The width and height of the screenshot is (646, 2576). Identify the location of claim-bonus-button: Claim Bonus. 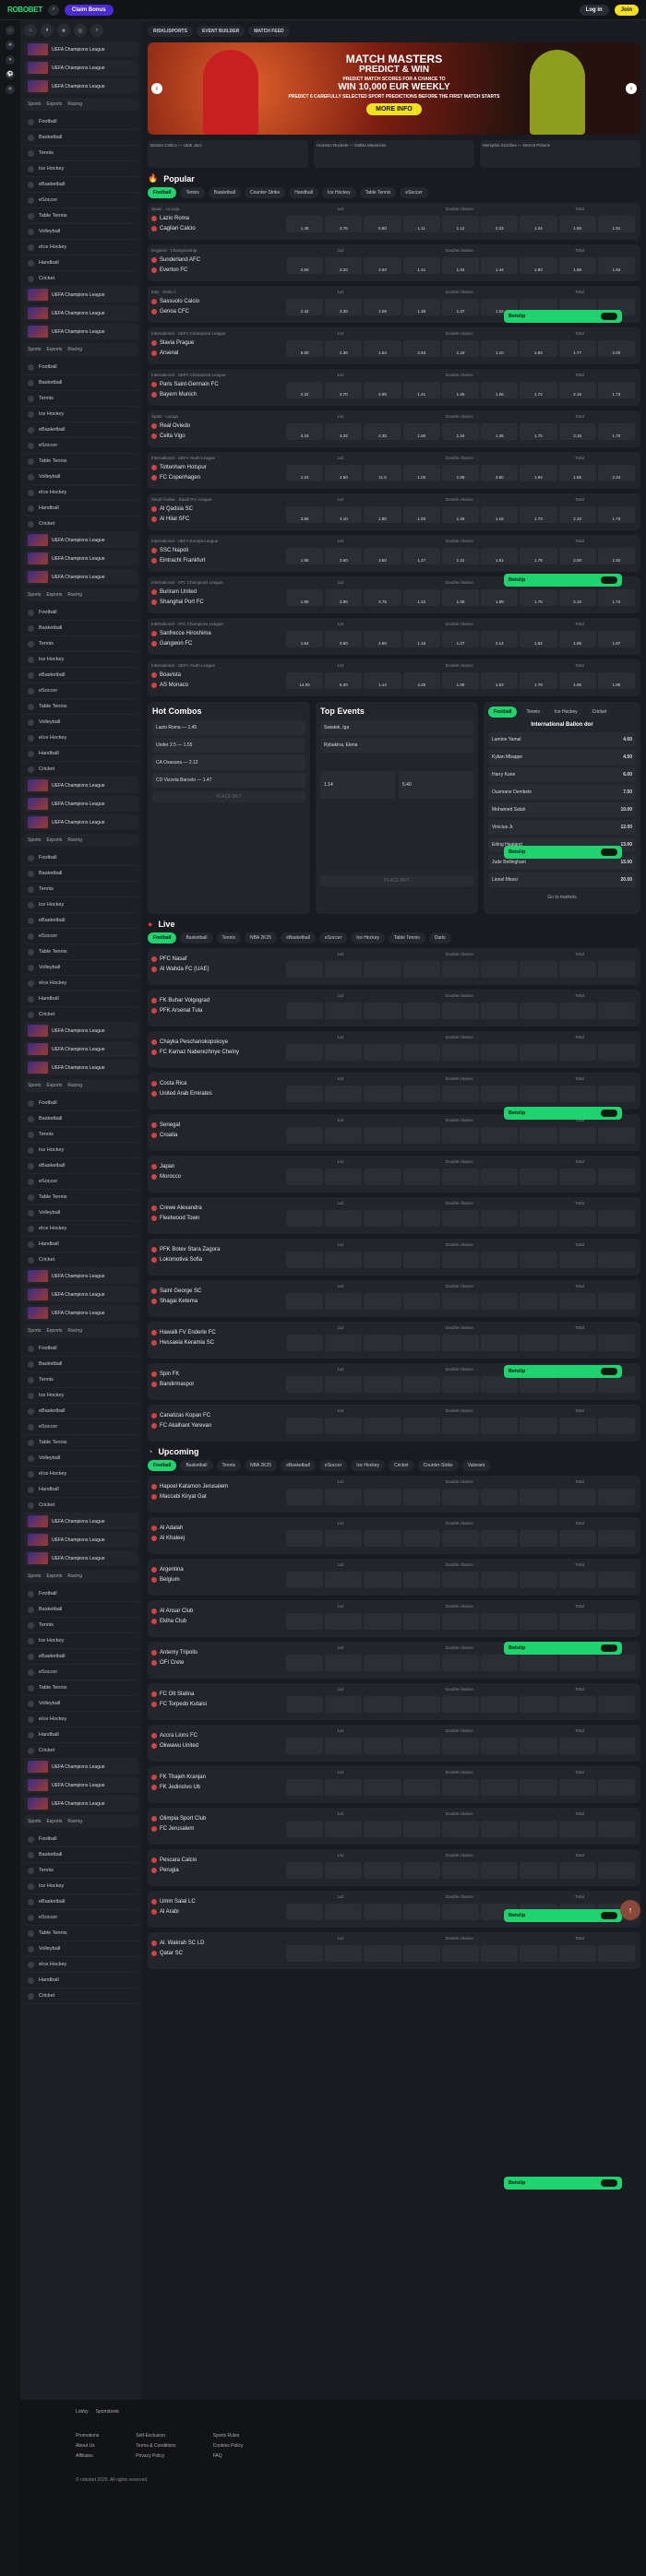
(89, 10).